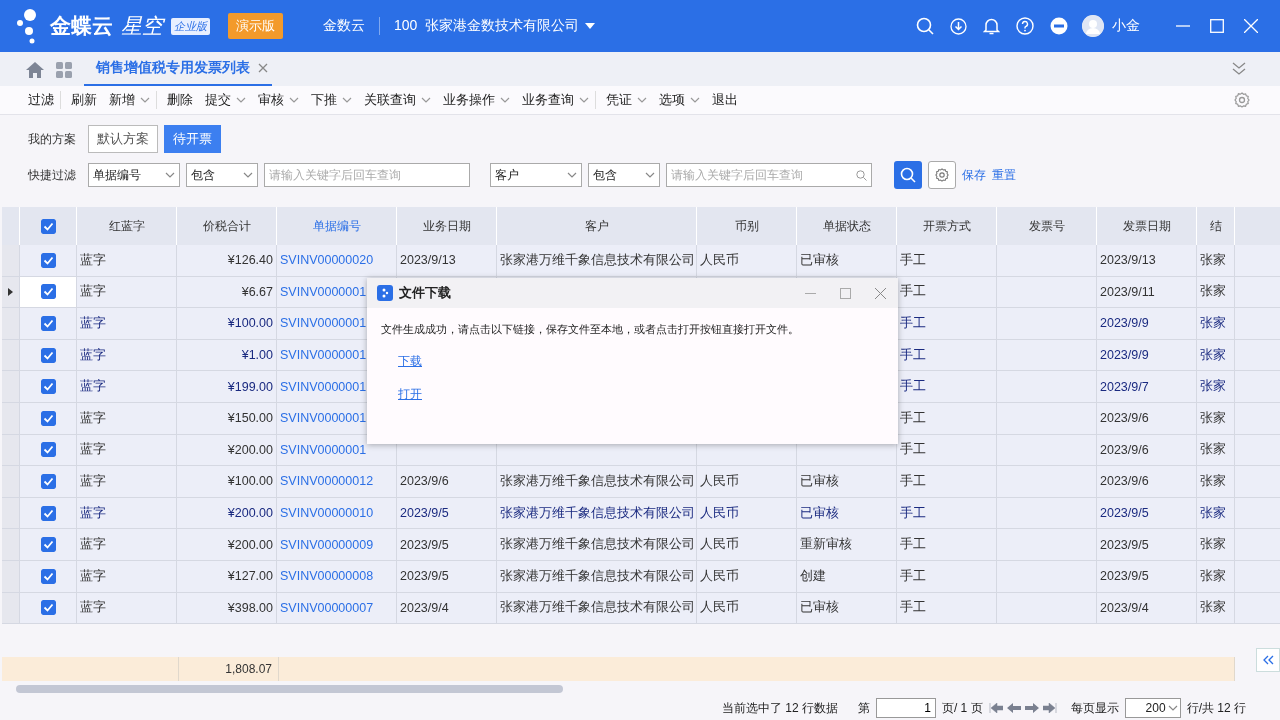 The width and height of the screenshot is (1280, 720). I want to click on table-cell: ¥126.40, so click(250, 260).